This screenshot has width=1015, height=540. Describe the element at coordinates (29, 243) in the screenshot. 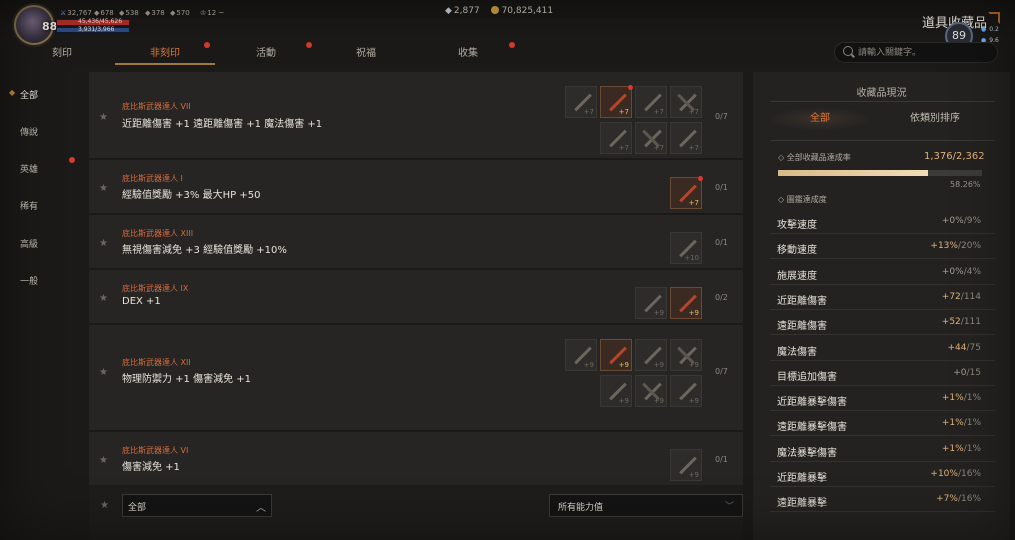

I see `sidebar-item-advanced: 高級` at that location.